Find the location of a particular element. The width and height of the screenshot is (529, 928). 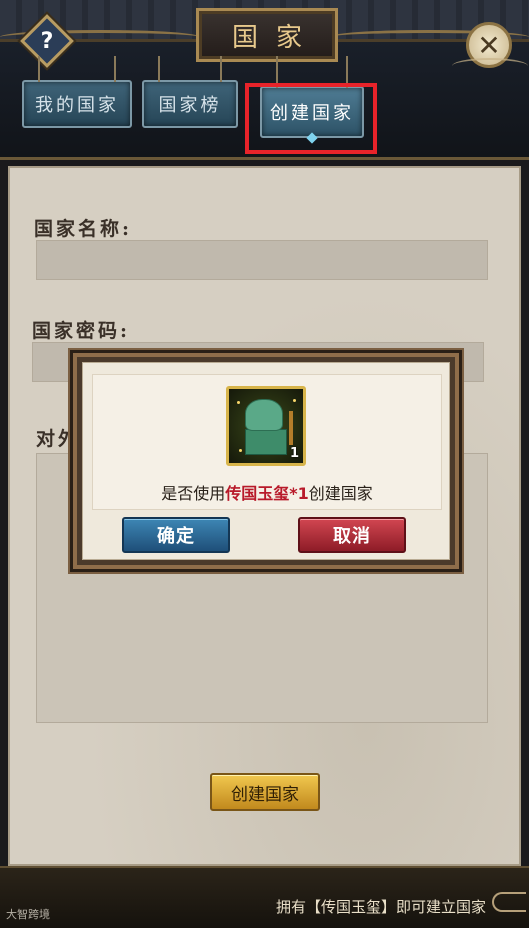

item-count: 1 is located at coordinates (294, 453).